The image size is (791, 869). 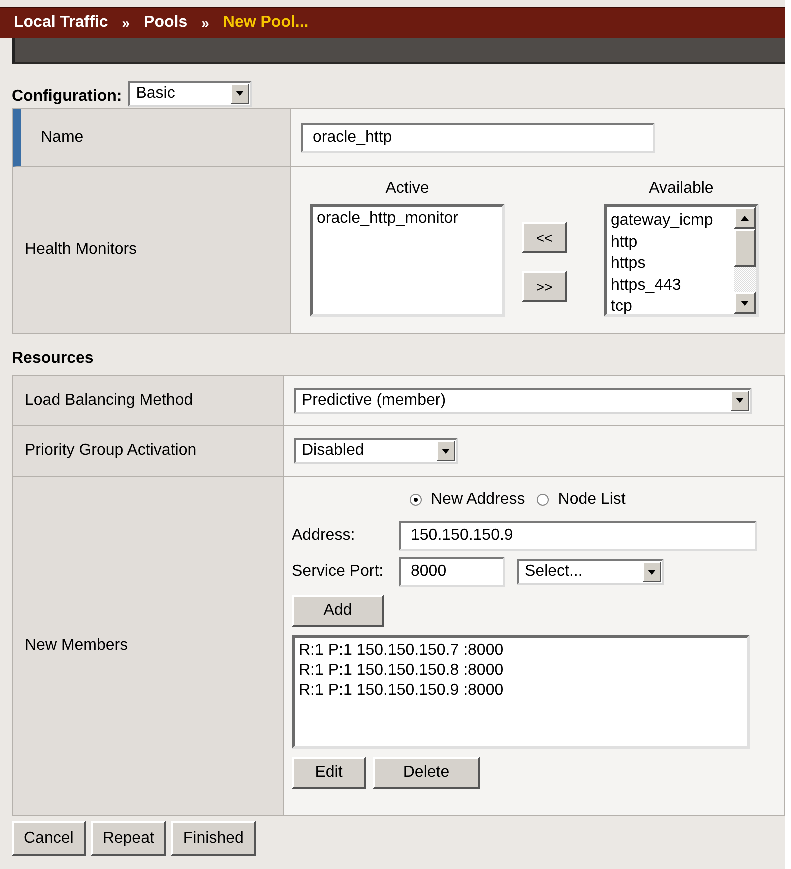 What do you see at coordinates (672, 221) in the screenshot?
I see `monitor-option: gateway_icmp` at bounding box center [672, 221].